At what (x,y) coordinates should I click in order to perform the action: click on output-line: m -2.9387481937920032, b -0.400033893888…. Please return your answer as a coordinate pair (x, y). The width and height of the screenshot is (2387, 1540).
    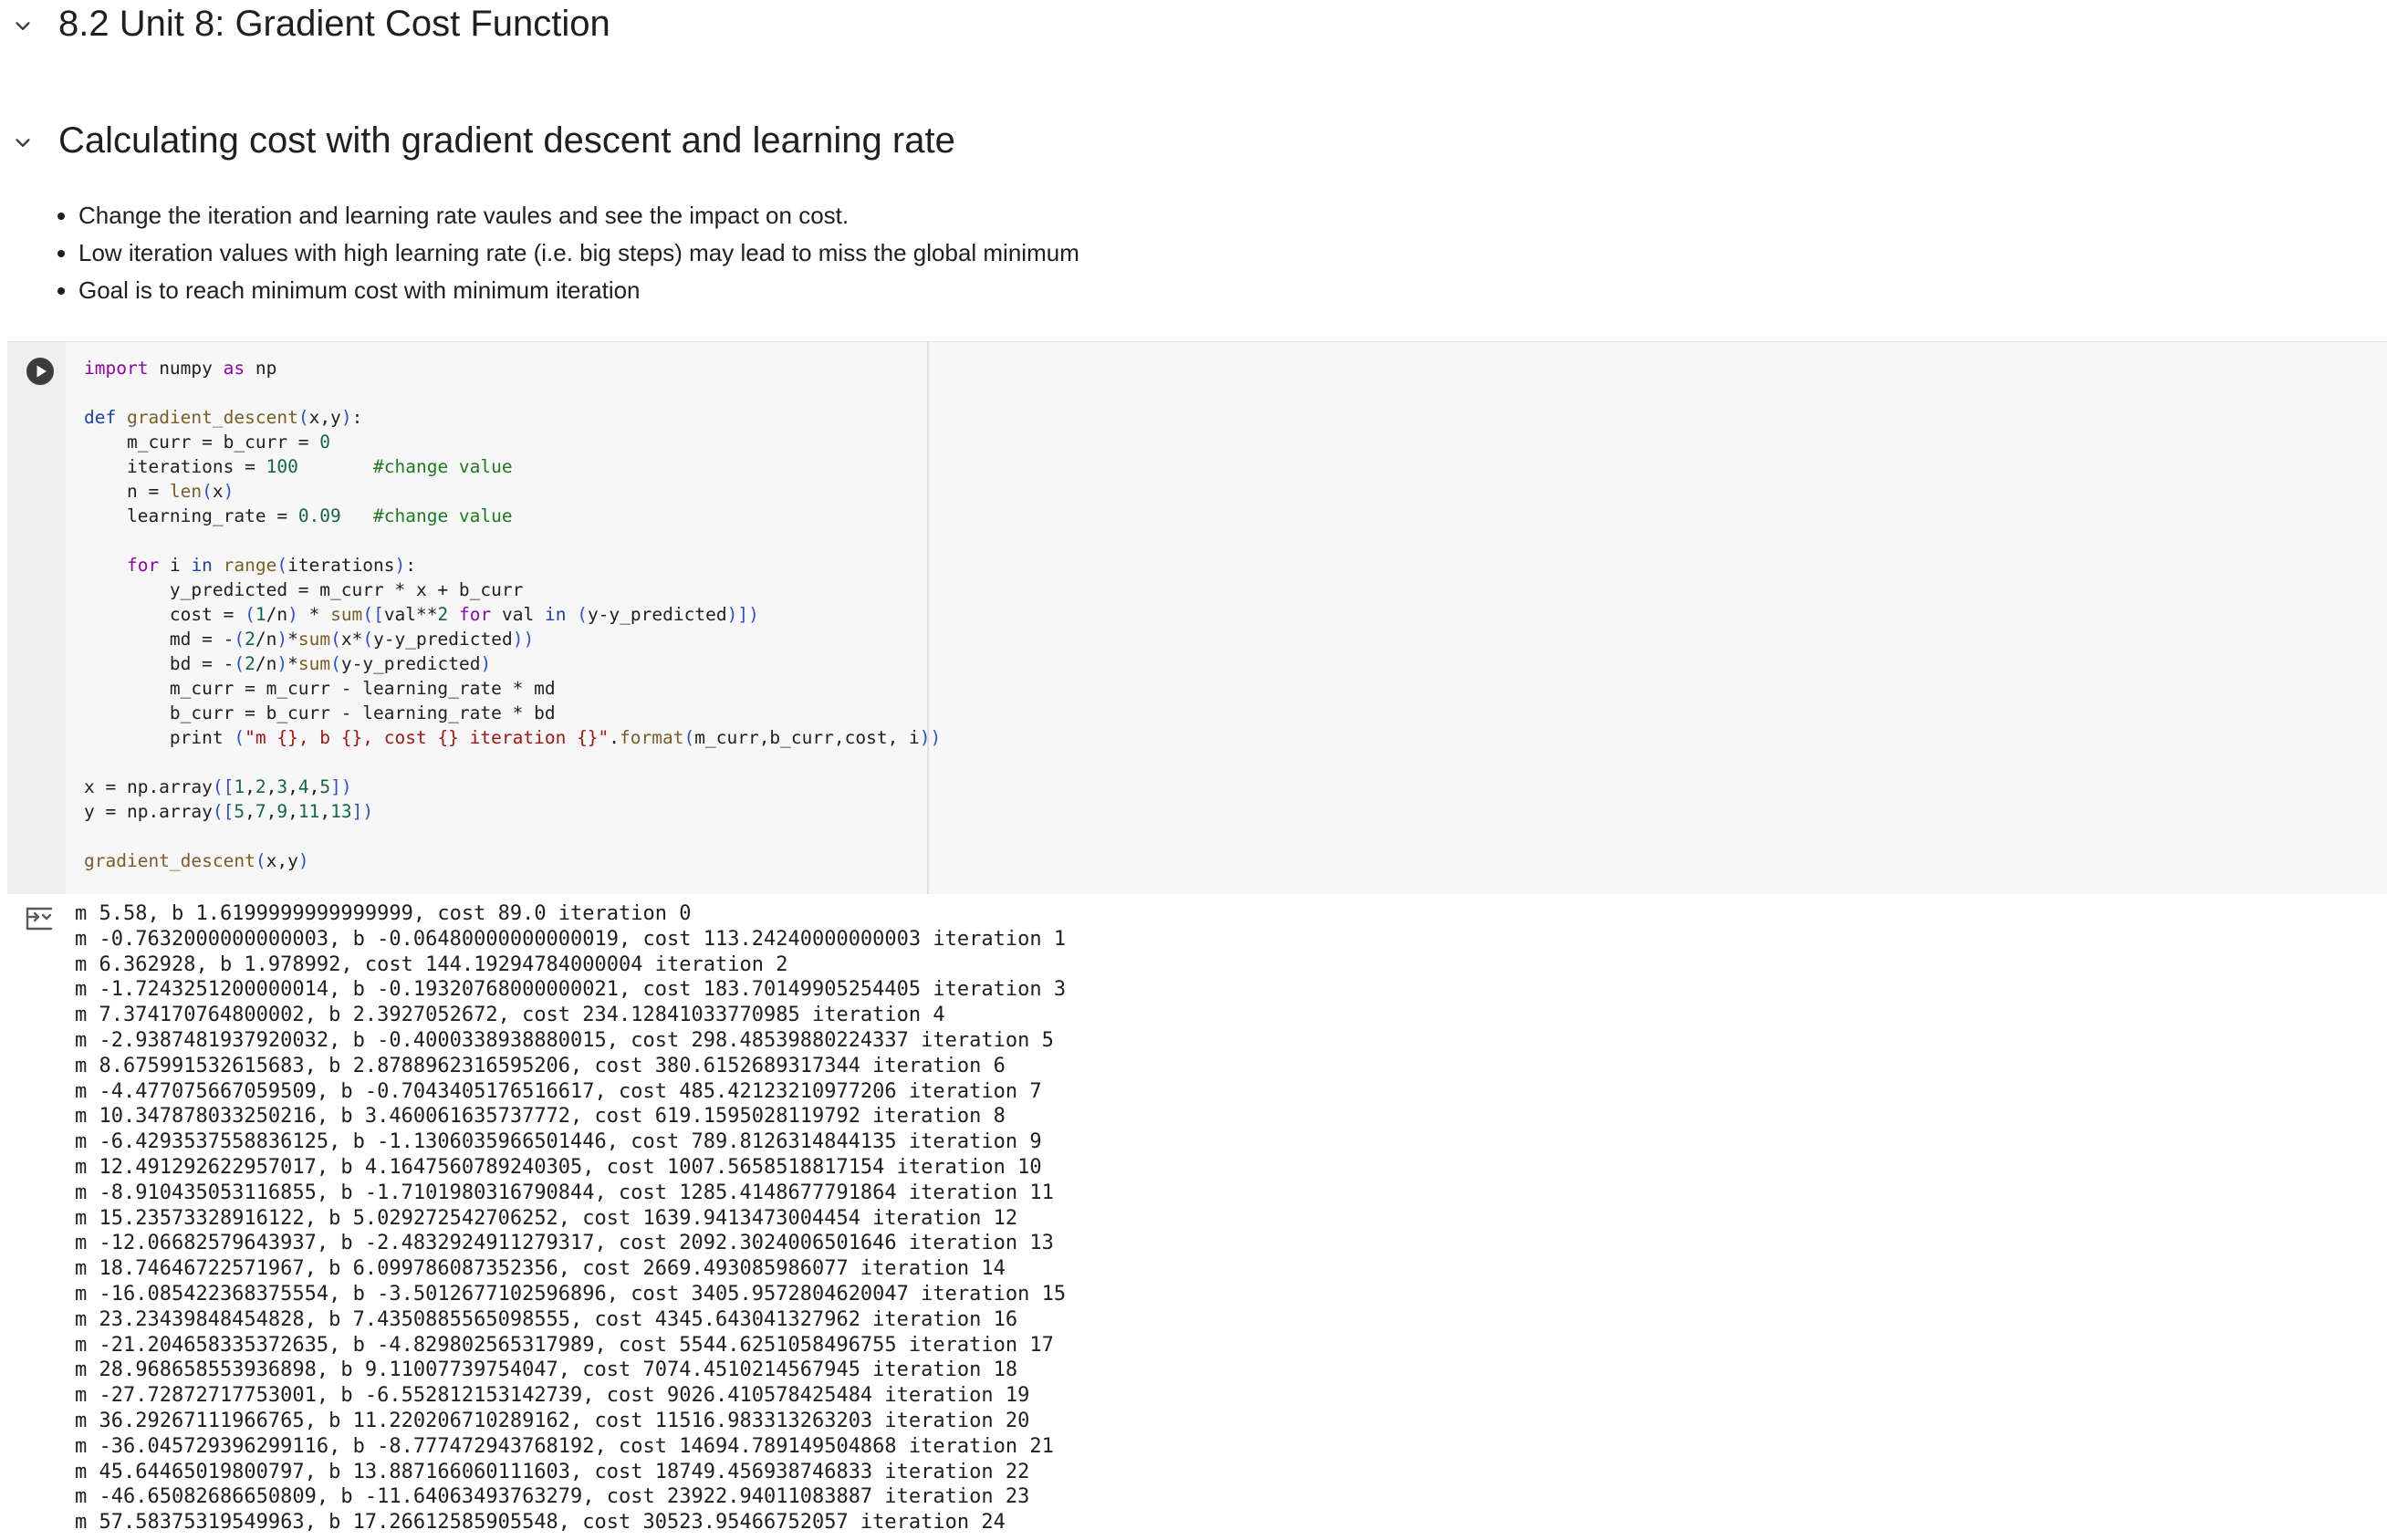
    Looking at the image, I should click on (564, 1040).